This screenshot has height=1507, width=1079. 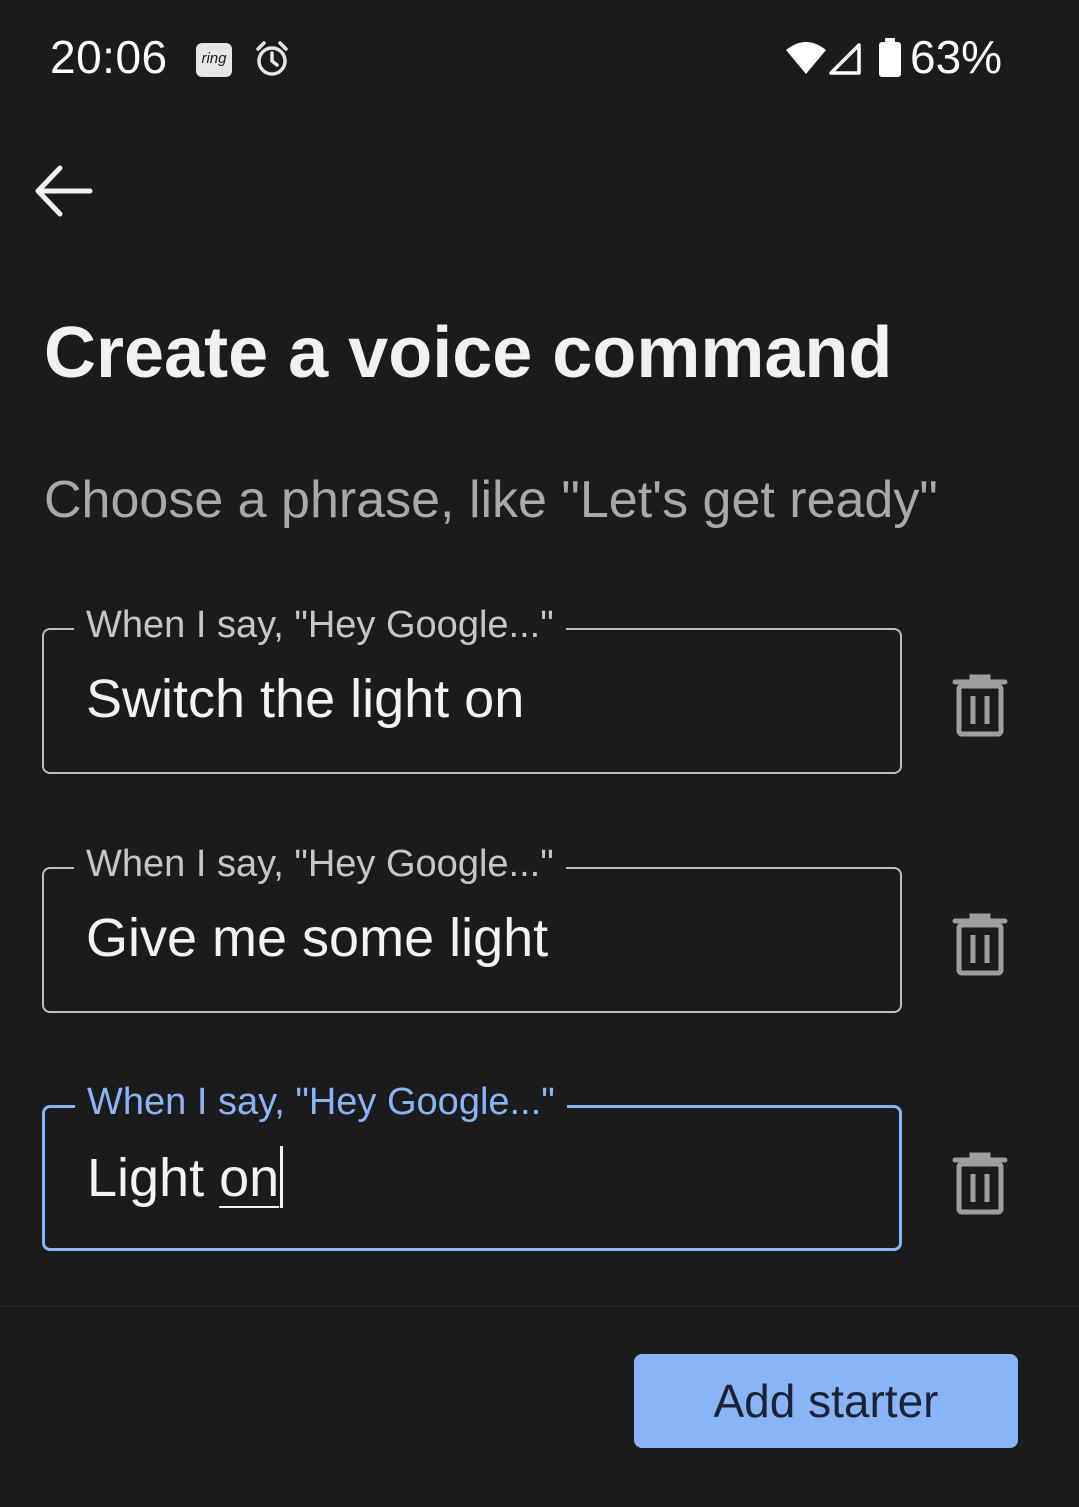 I want to click on phrase-input-focused: Light on, so click(x=185, y=1177).